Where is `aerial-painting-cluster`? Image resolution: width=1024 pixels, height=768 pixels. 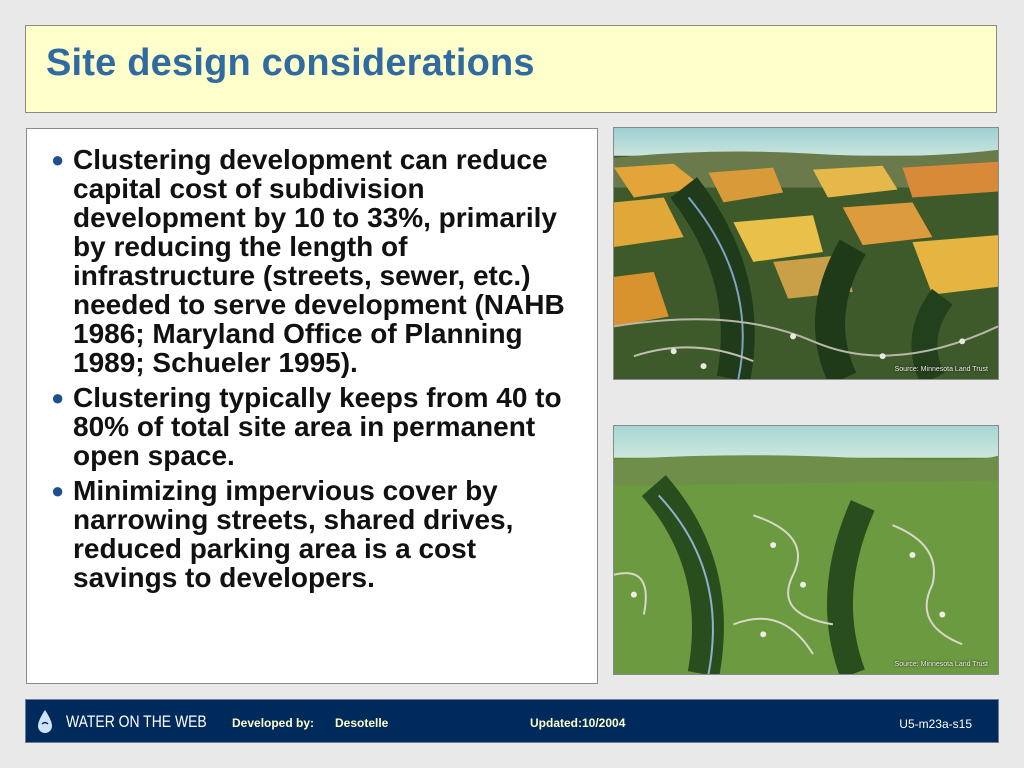
aerial-painting-cluster is located at coordinates (806, 550).